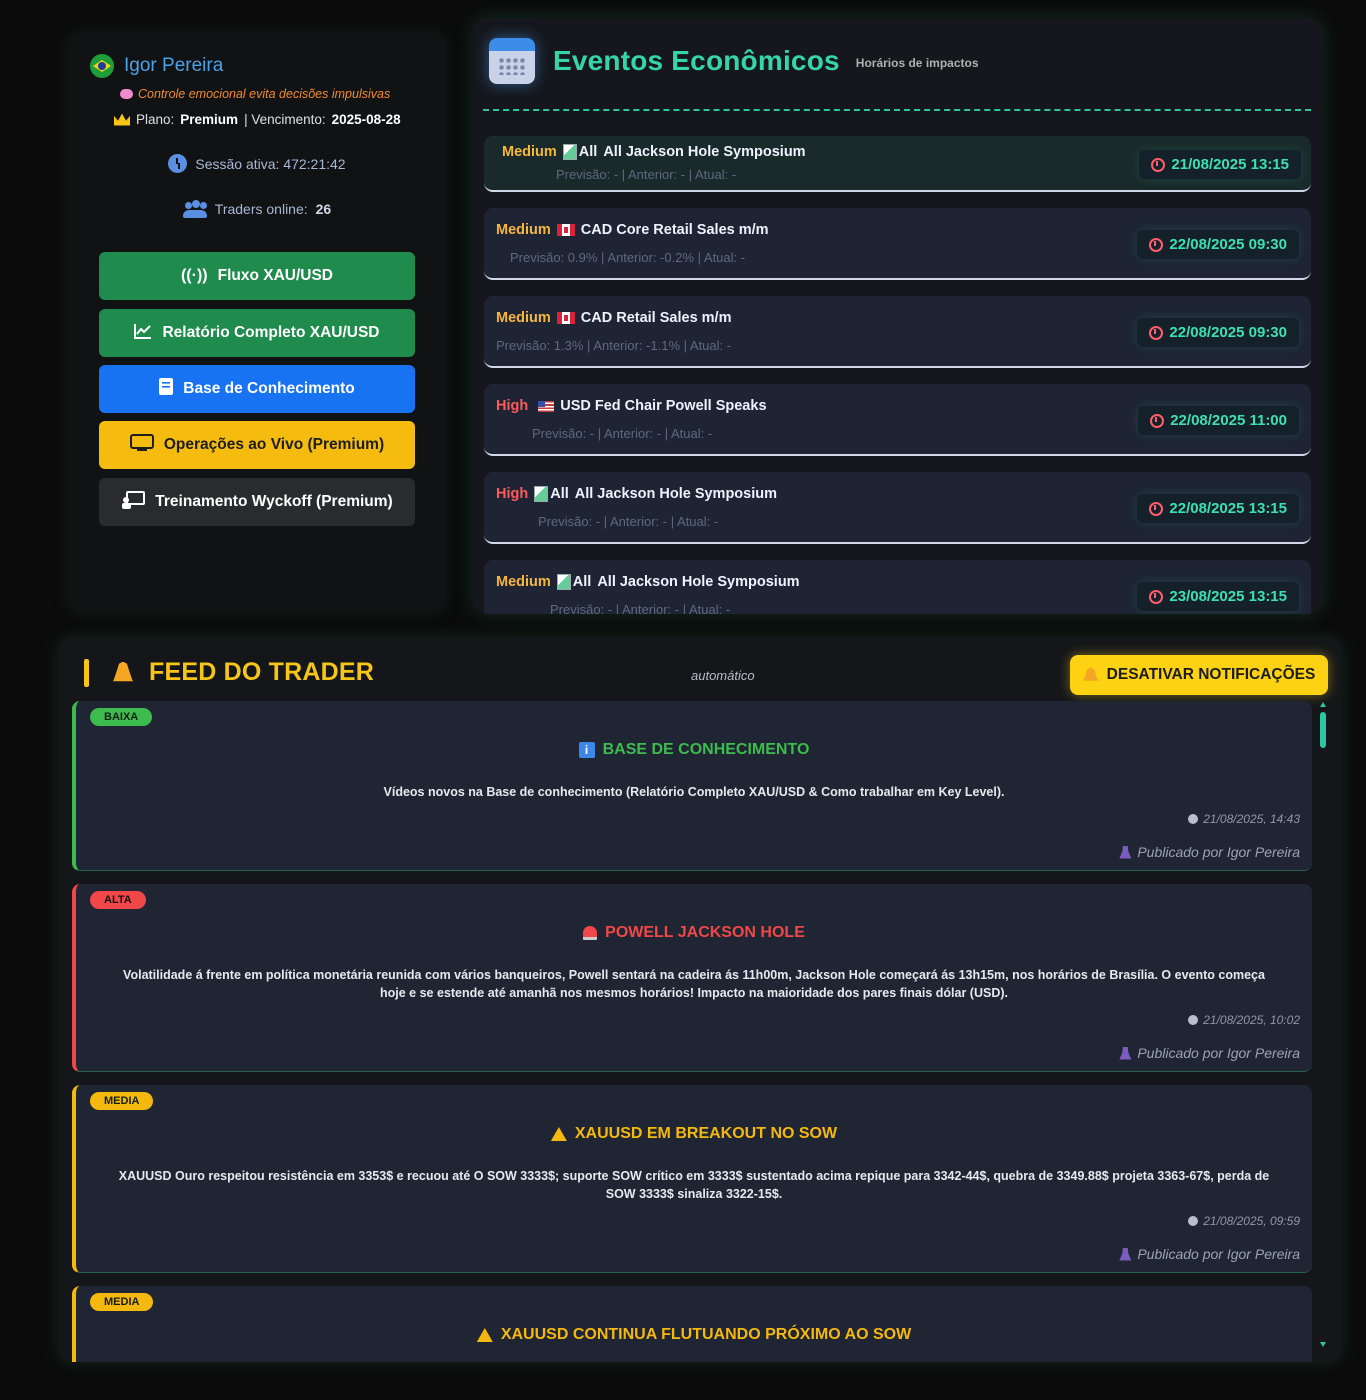  Describe the element at coordinates (174, 65) in the screenshot. I see `user-name: Igor Pereira` at that location.